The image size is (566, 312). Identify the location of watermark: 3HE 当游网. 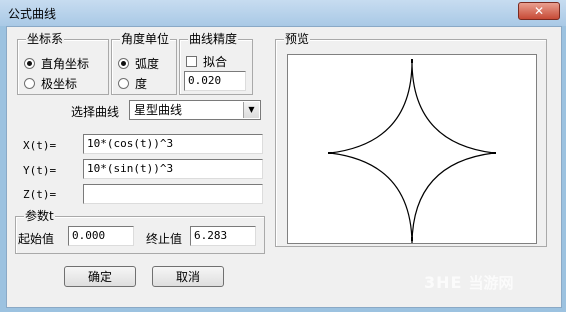
(468, 282).